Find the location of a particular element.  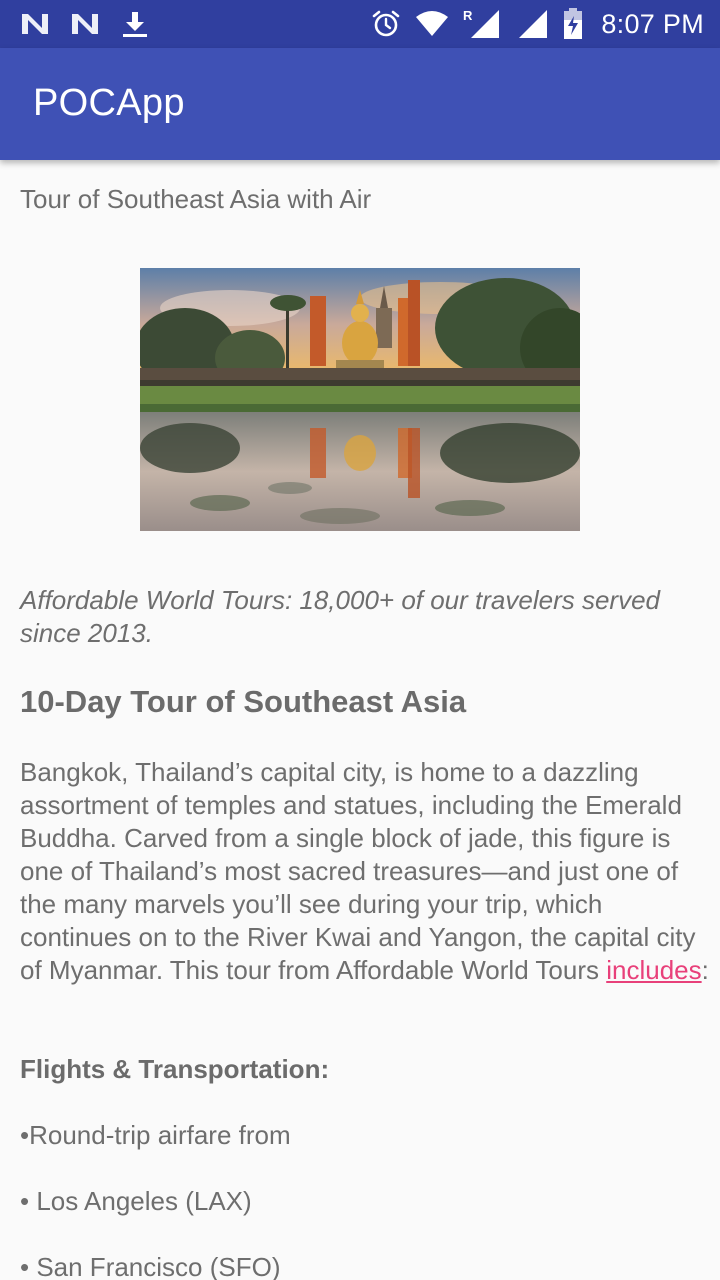

status-bar-left is located at coordinates (85, 24).